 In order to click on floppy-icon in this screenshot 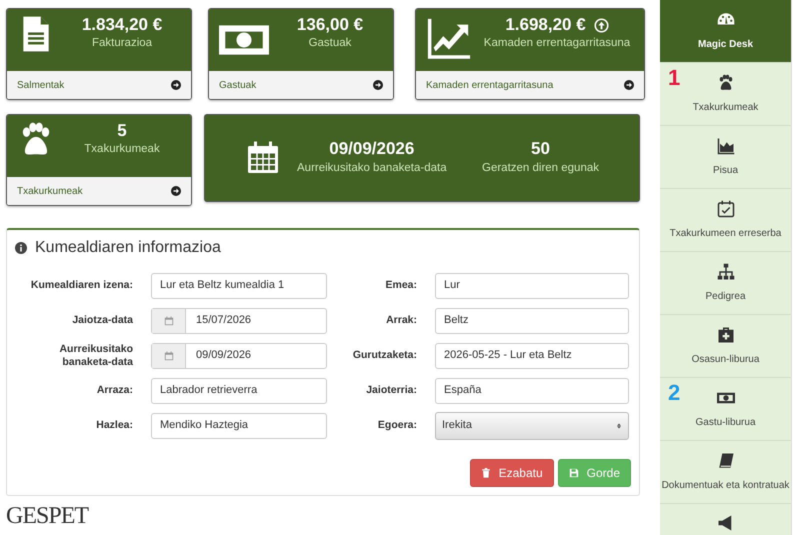, I will do `click(573, 473)`.